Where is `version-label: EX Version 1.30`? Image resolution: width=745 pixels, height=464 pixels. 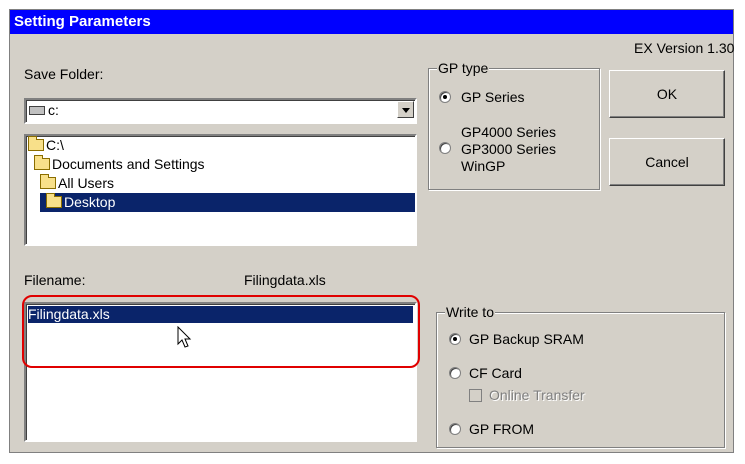
version-label: EX Version 1.30 is located at coordinates (684, 48).